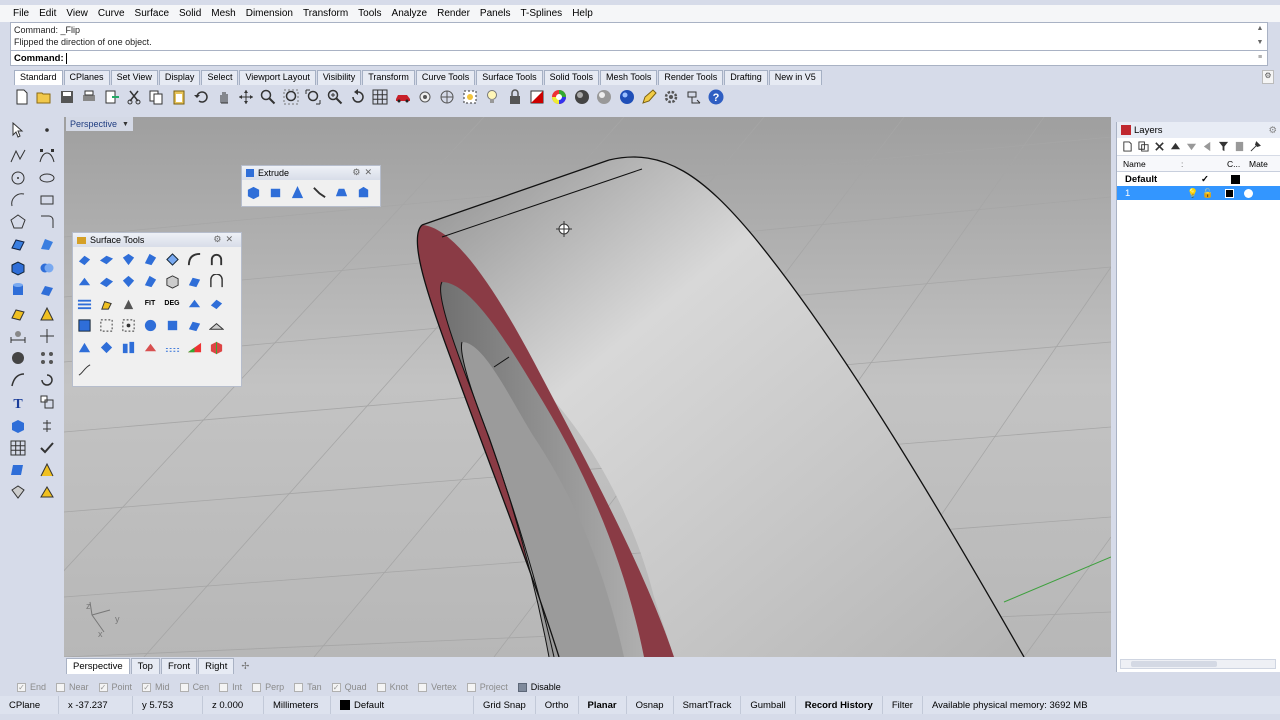  I want to click on symmetry-icon, so click(216, 281).